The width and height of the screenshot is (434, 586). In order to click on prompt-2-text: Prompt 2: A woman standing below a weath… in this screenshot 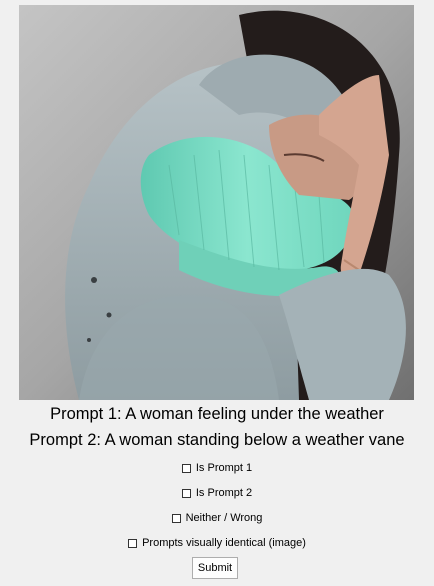, I will do `click(217, 440)`.